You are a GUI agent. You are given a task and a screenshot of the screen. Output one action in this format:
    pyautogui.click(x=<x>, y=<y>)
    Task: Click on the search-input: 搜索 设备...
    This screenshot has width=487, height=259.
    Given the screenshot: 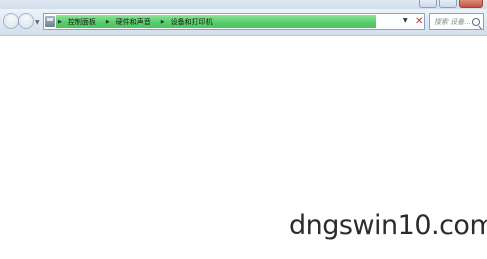 What is the action you would take?
    pyautogui.click(x=456, y=21)
    